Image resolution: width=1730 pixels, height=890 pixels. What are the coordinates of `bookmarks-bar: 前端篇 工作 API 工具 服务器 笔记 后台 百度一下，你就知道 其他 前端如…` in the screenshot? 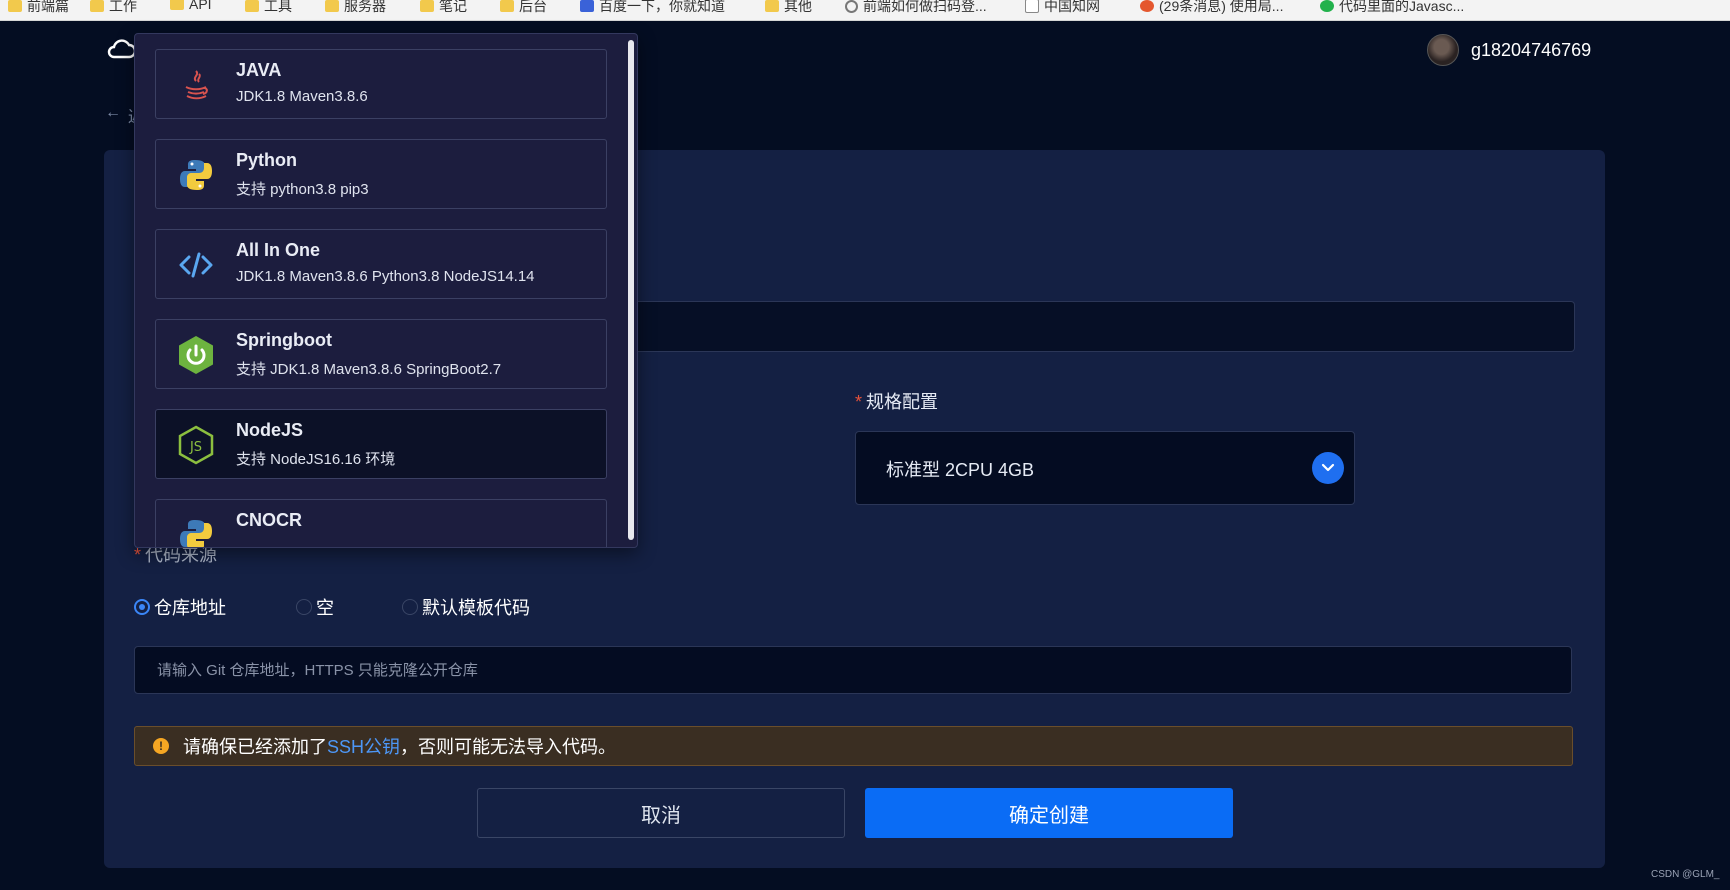 It's located at (865, 10).